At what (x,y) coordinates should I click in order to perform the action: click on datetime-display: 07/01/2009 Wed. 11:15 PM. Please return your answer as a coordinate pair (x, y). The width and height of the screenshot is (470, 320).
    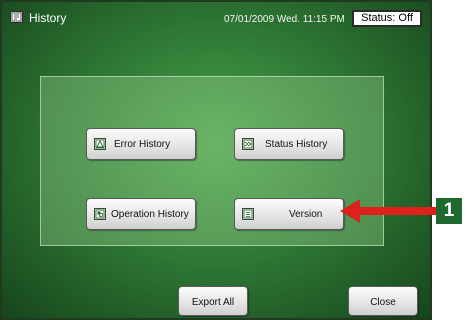
    Looking at the image, I should click on (284, 19).